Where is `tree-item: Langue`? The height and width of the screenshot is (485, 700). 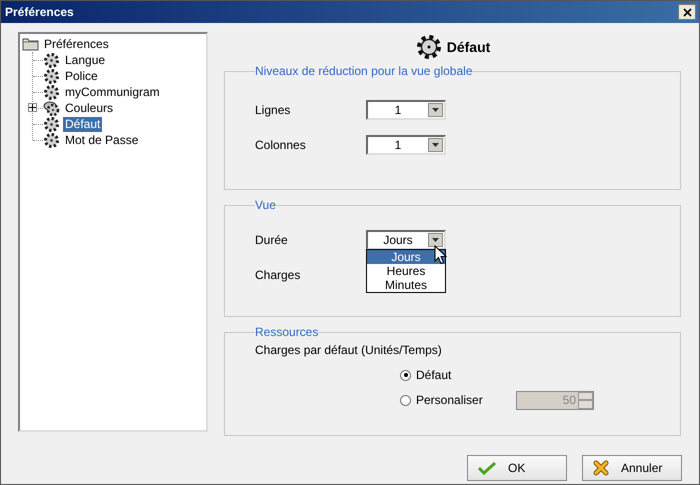
tree-item: Langue is located at coordinates (85, 60).